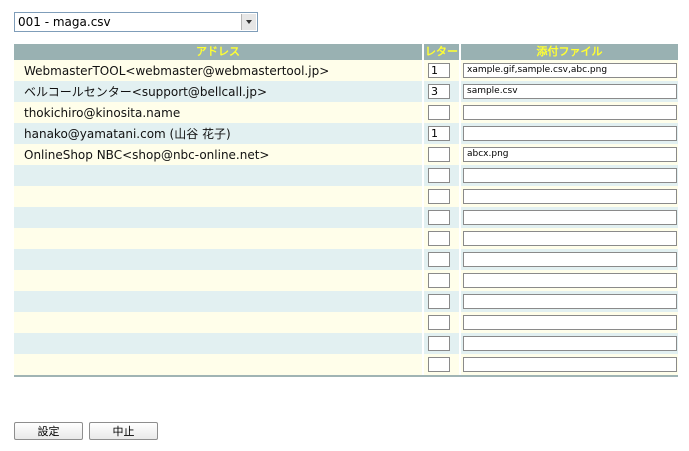 The height and width of the screenshot is (451, 689). I want to click on letter-input: 3, so click(439, 91).